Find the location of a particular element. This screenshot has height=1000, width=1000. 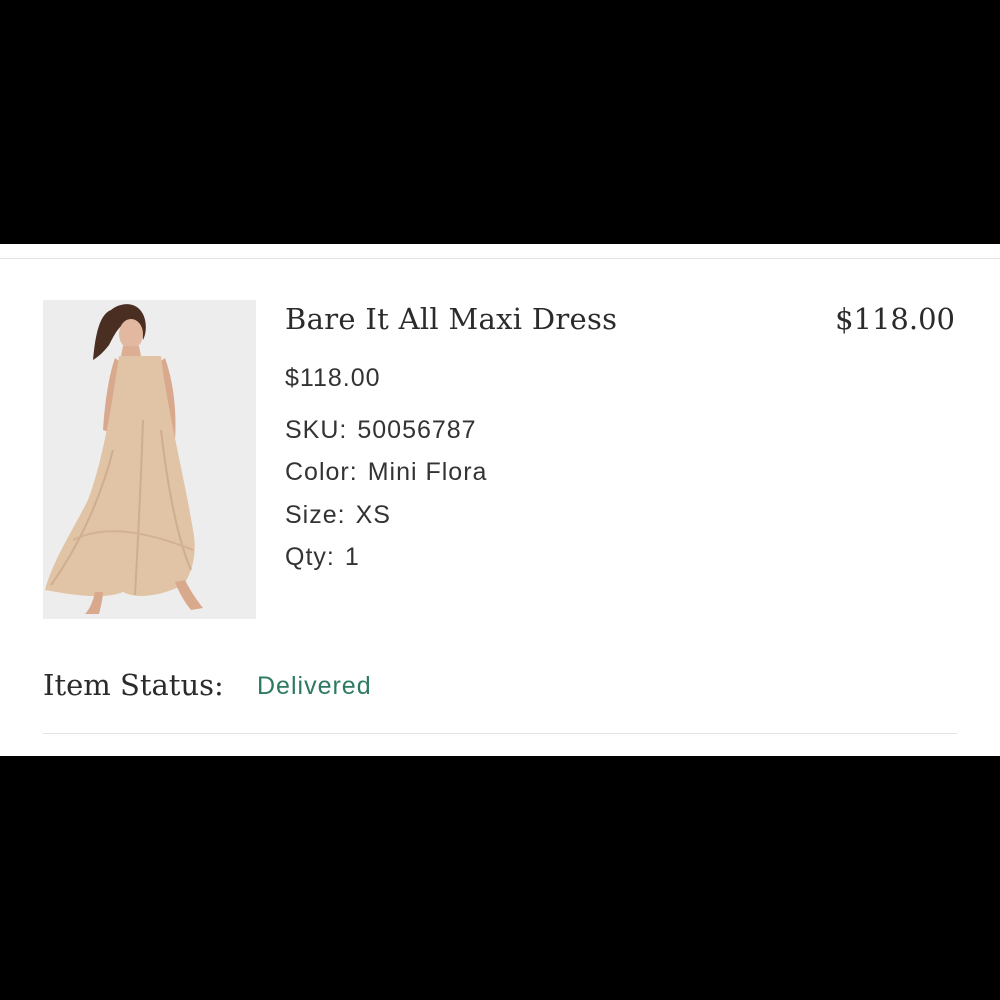

product-image is located at coordinates (149, 459).